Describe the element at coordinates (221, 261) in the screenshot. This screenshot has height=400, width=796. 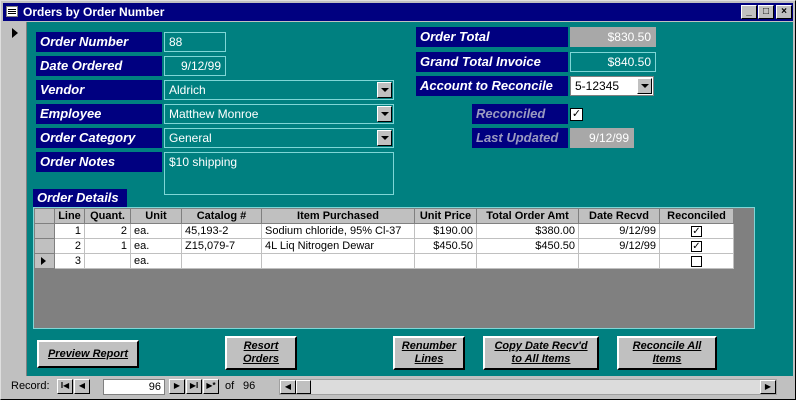
I see `cell-catalog` at that location.